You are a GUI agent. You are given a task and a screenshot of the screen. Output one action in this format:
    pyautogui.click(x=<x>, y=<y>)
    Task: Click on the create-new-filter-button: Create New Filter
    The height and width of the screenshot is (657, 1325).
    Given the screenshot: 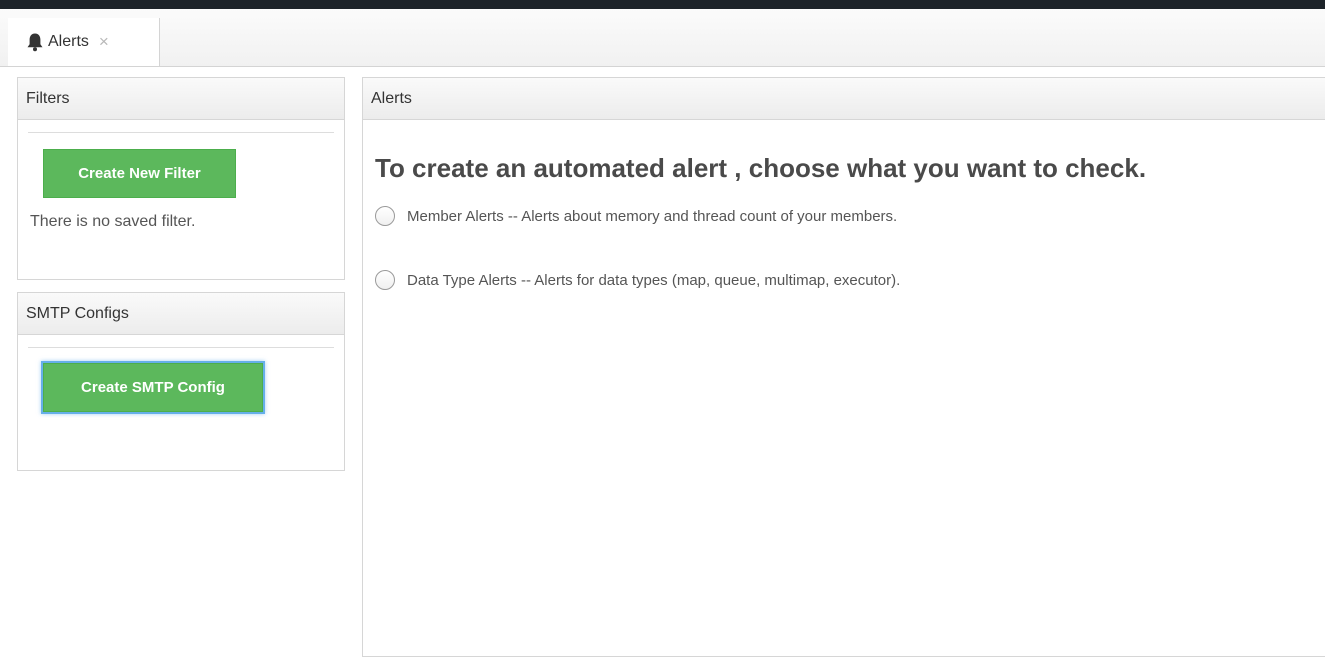 What is the action you would take?
    pyautogui.click(x=139, y=173)
    